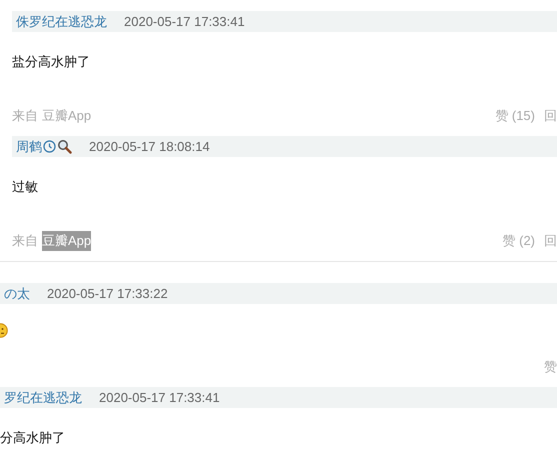  I want to click on author-link: 周鹤, so click(29, 146).